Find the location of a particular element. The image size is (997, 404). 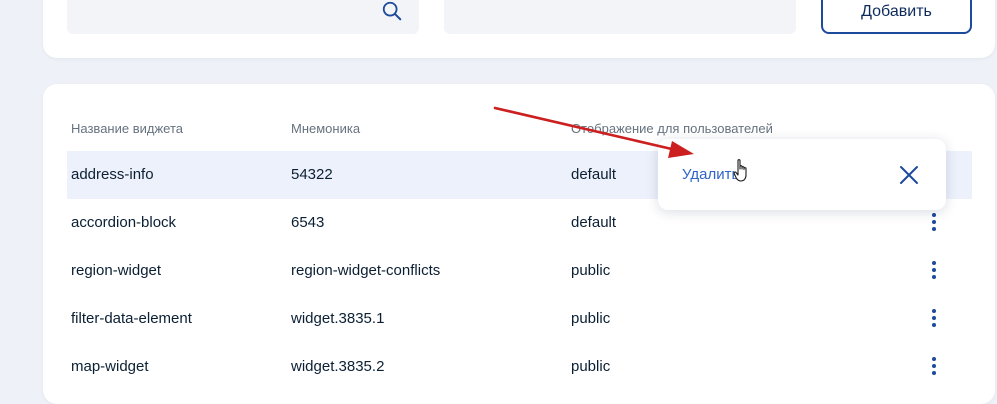

row-actions-popover: Удалить is located at coordinates (802, 174).